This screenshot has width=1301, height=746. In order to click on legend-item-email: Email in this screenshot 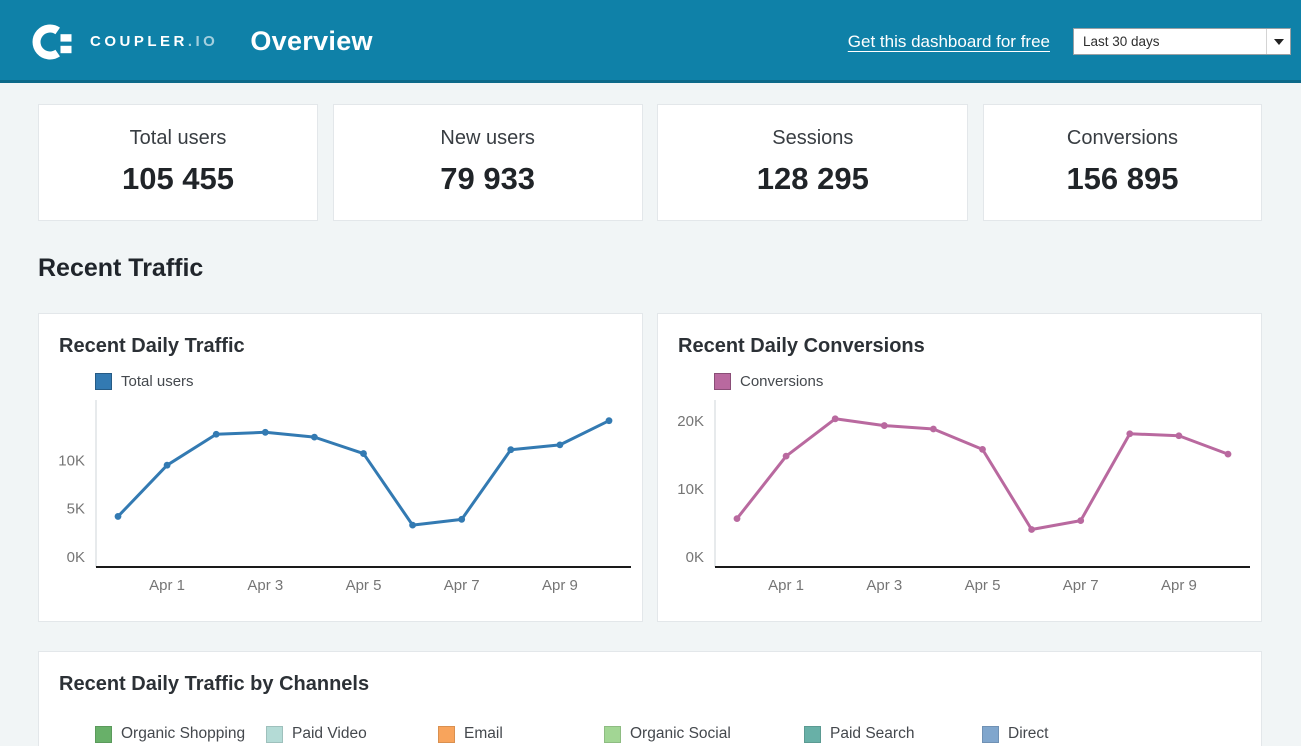, I will do `click(521, 734)`.